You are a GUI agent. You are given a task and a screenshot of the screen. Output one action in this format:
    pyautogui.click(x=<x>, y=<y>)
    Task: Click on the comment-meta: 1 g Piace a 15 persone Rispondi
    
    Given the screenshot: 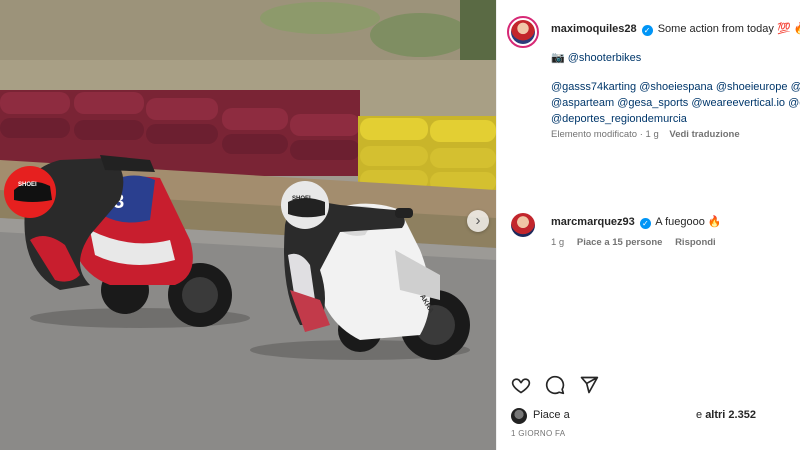 What is the action you would take?
    pyautogui.click(x=633, y=242)
    